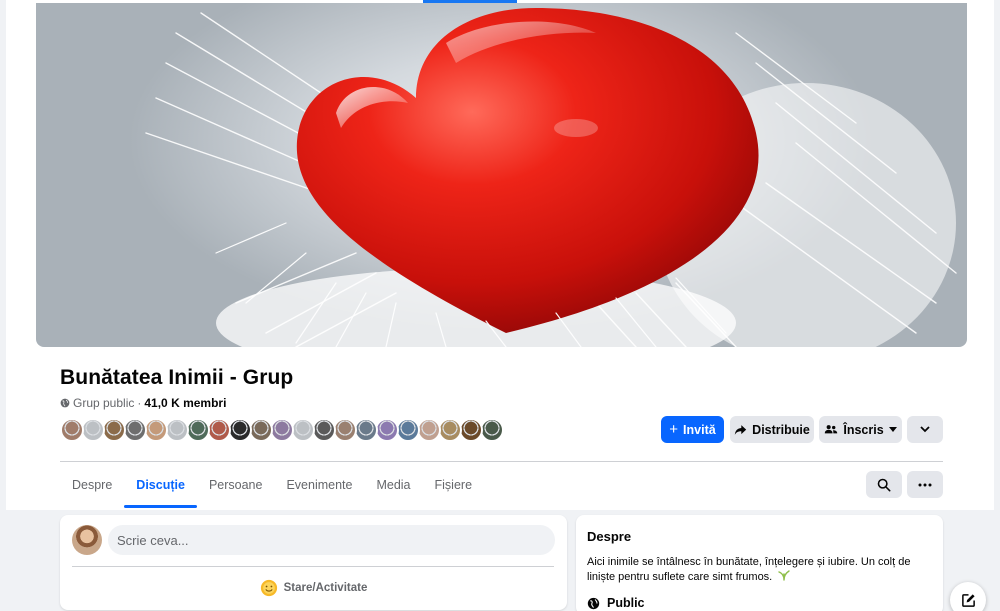  Describe the element at coordinates (185, 403) in the screenshot. I see `group-members-count: 41,0 K membri` at that location.